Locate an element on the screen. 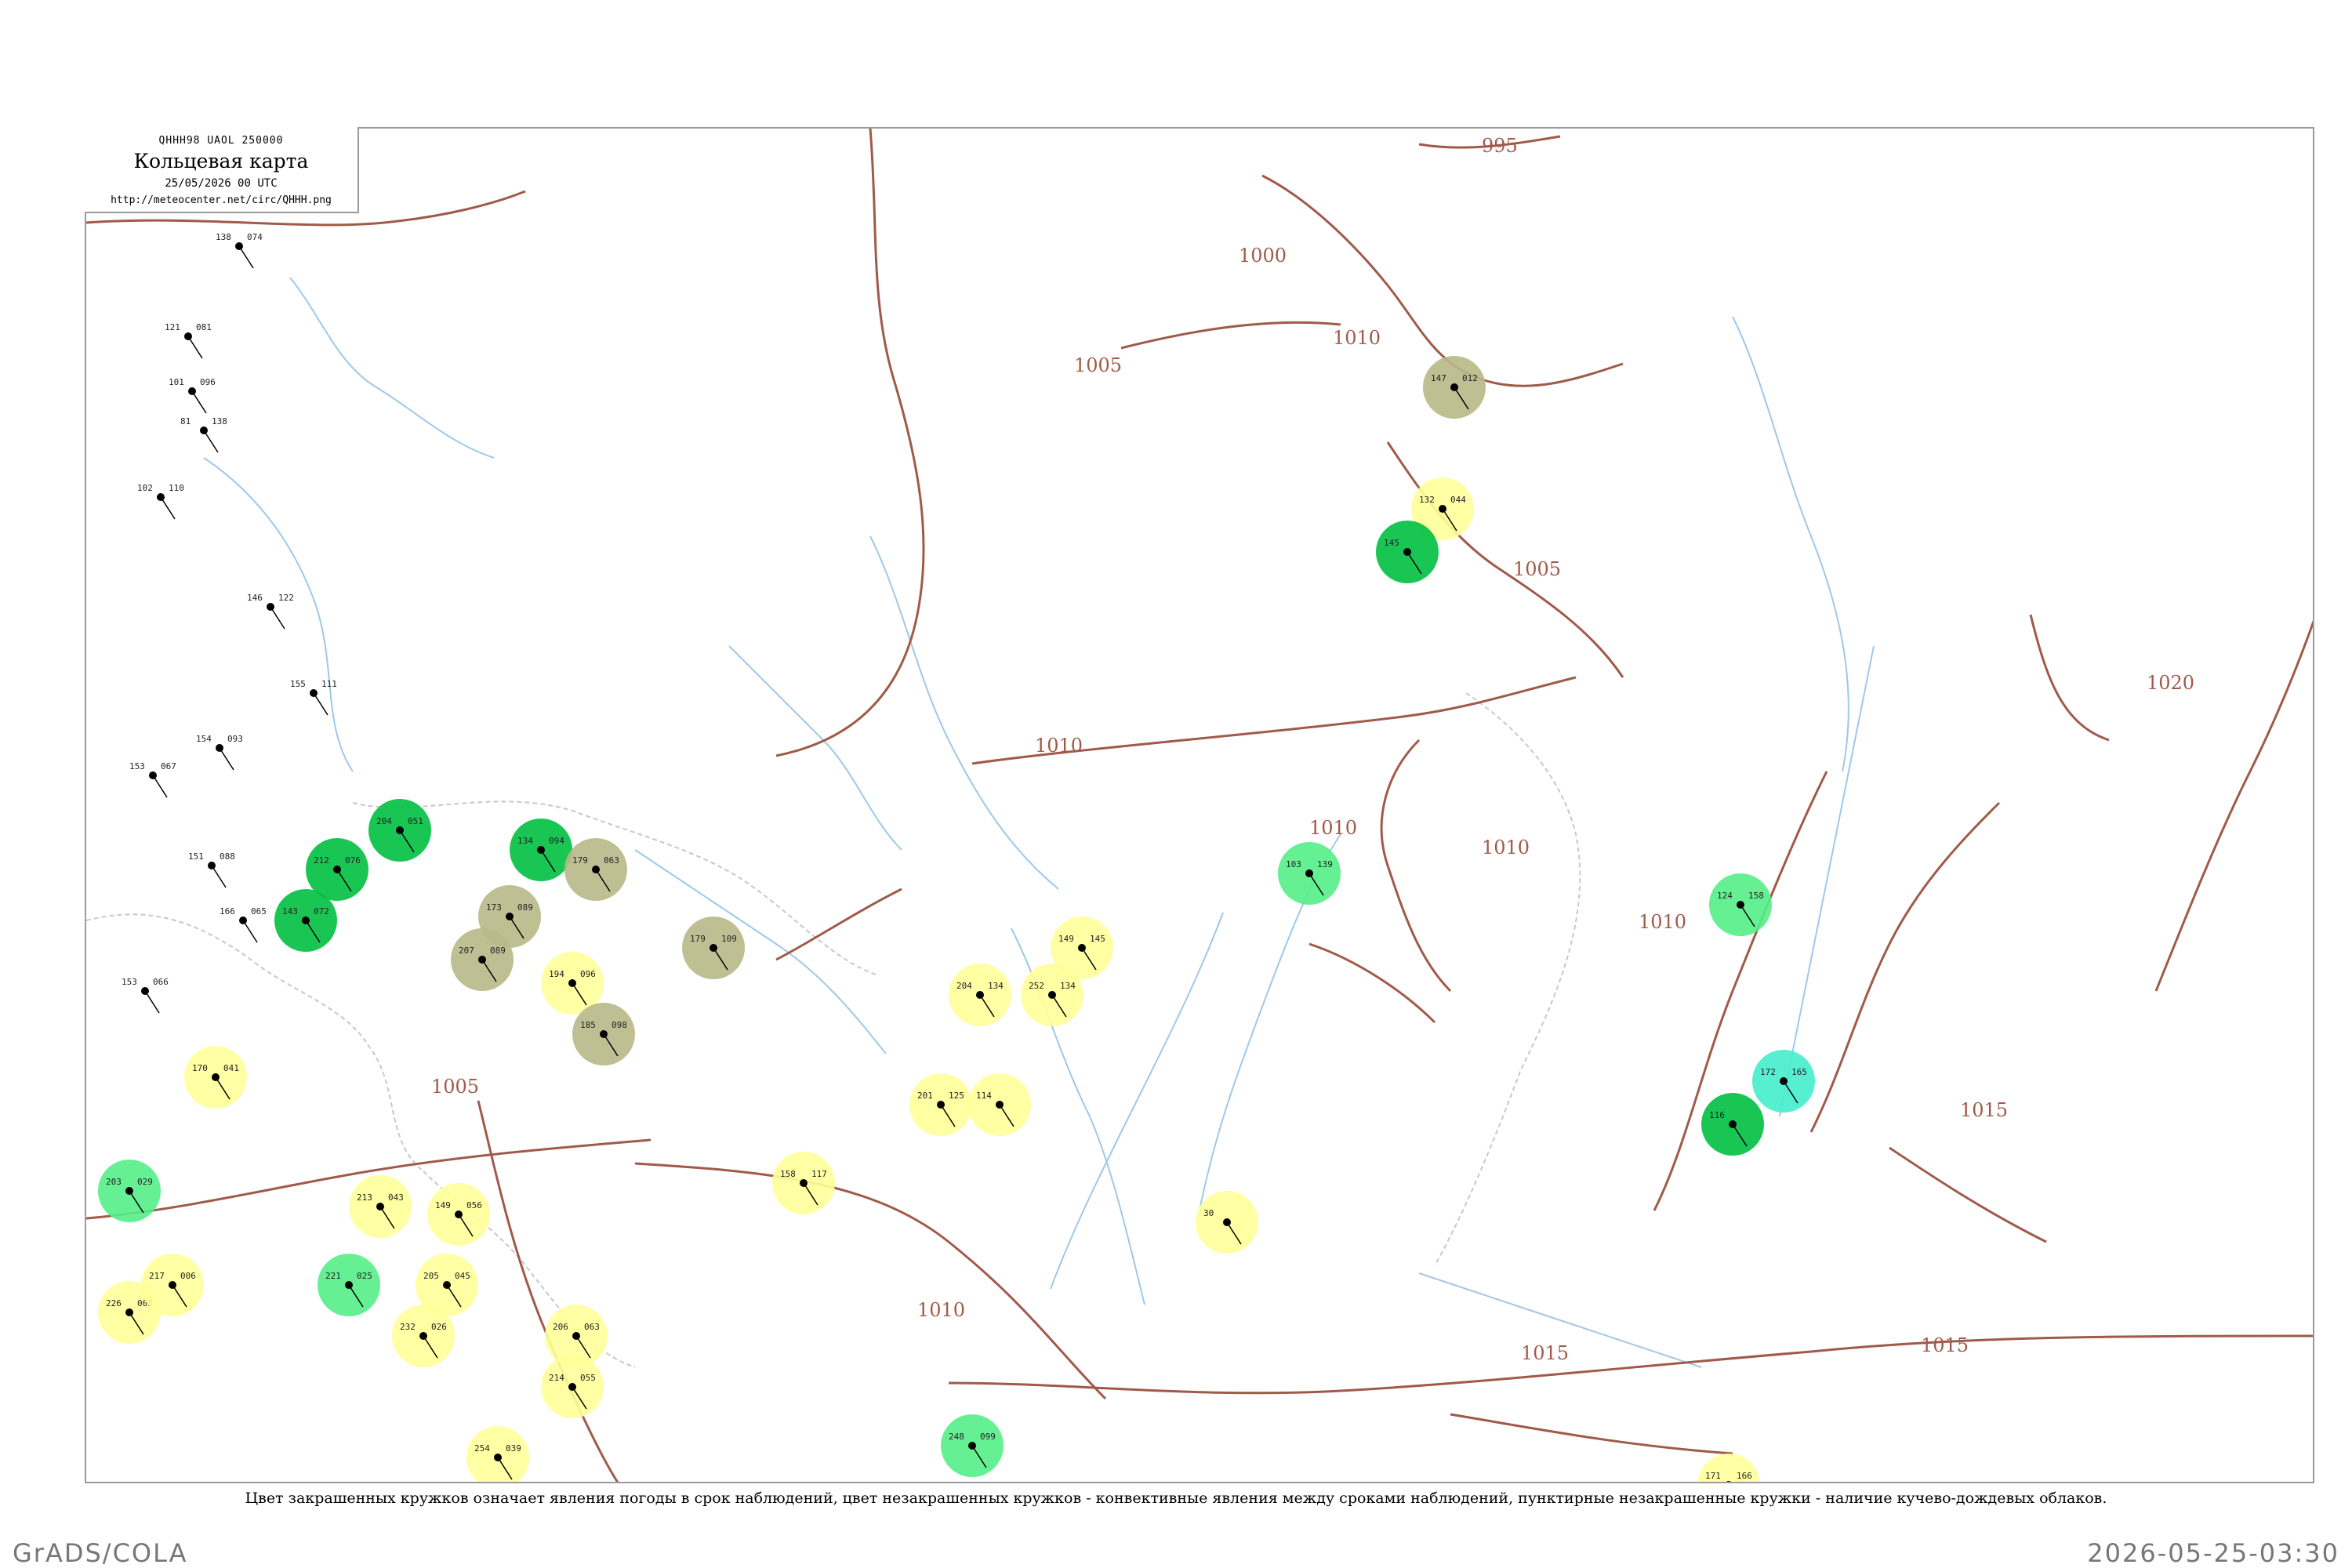 The height and width of the screenshot is (1568, 2352). station-plot: 147 012 is located at coordinates (1454, 387).